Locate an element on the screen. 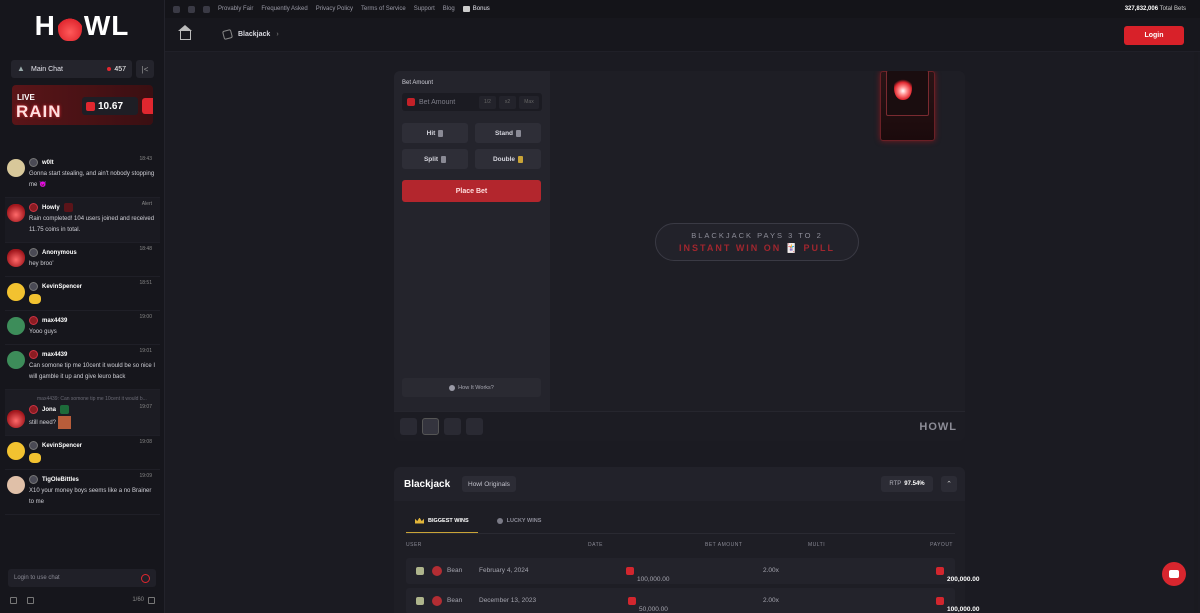  col-date: DATE is located at coordinates (595, 545).